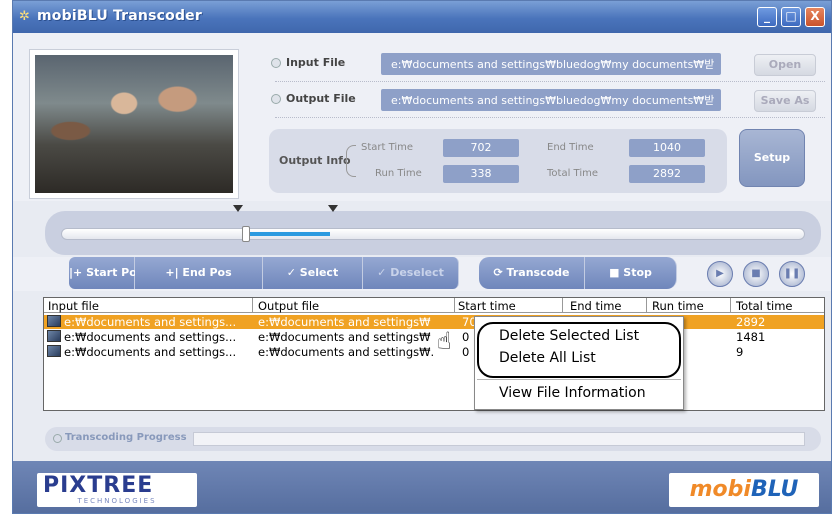 The height and width of the screenshot is (514, 832). I want to click on start-marker-icon, so click(238, 208).